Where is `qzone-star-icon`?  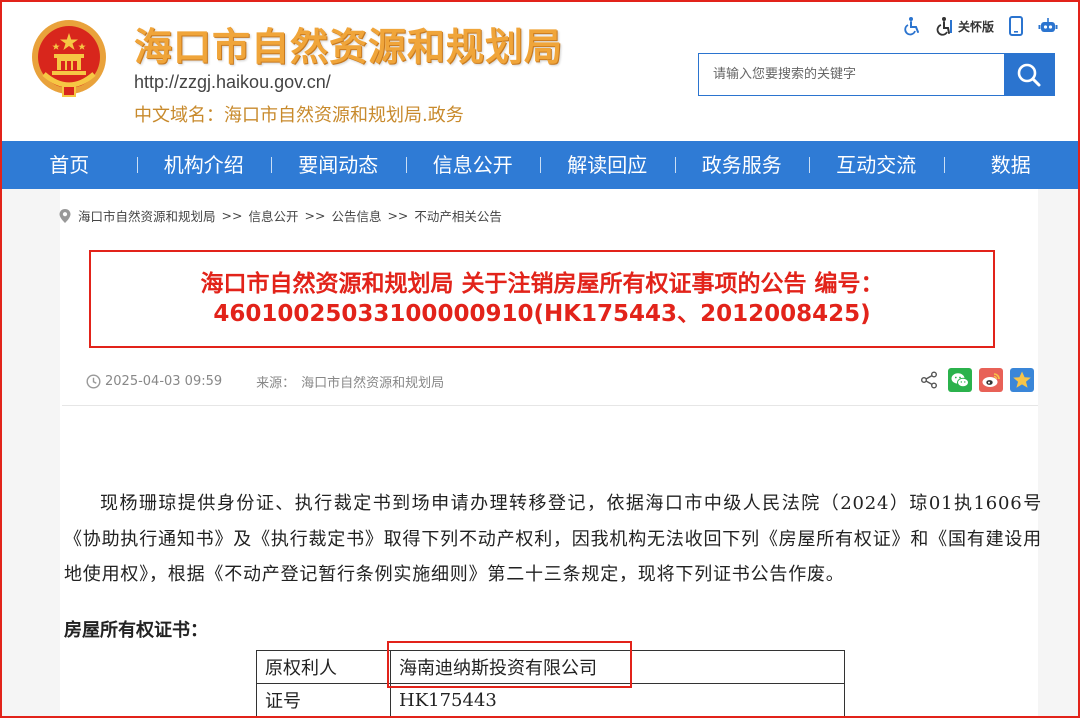
qzone-star-icon is located at coordinates (1022, 379).